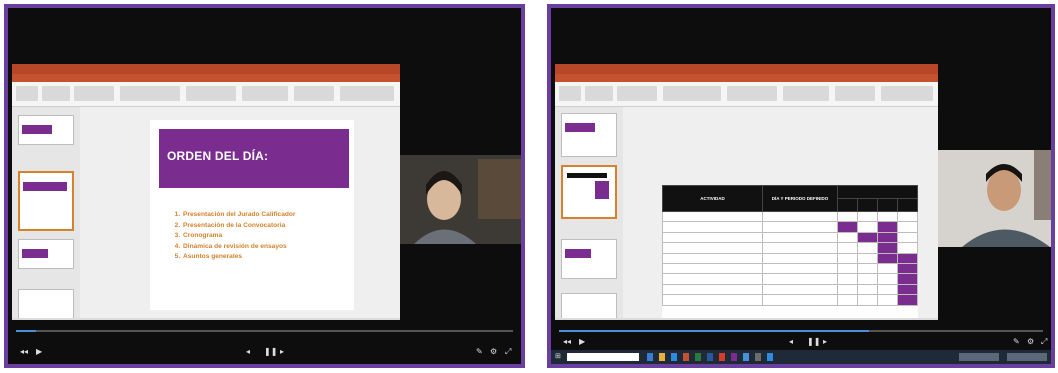 The height and width of the screenshot is (373, 1058). What do you see at coordinates (218, 156) in the screenshot?
I see `slide-title: ORDEN DEL DÍA:` at bounding box center [218, 156].